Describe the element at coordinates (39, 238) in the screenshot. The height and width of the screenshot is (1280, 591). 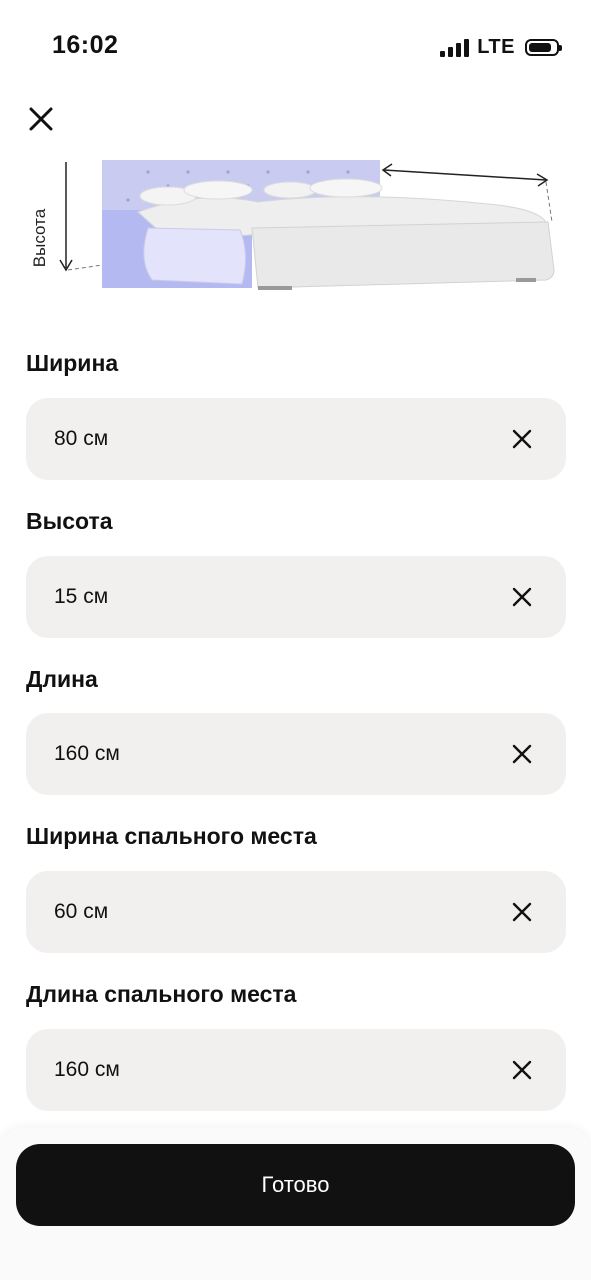
I see `height-axis-label: Высота` at that location.